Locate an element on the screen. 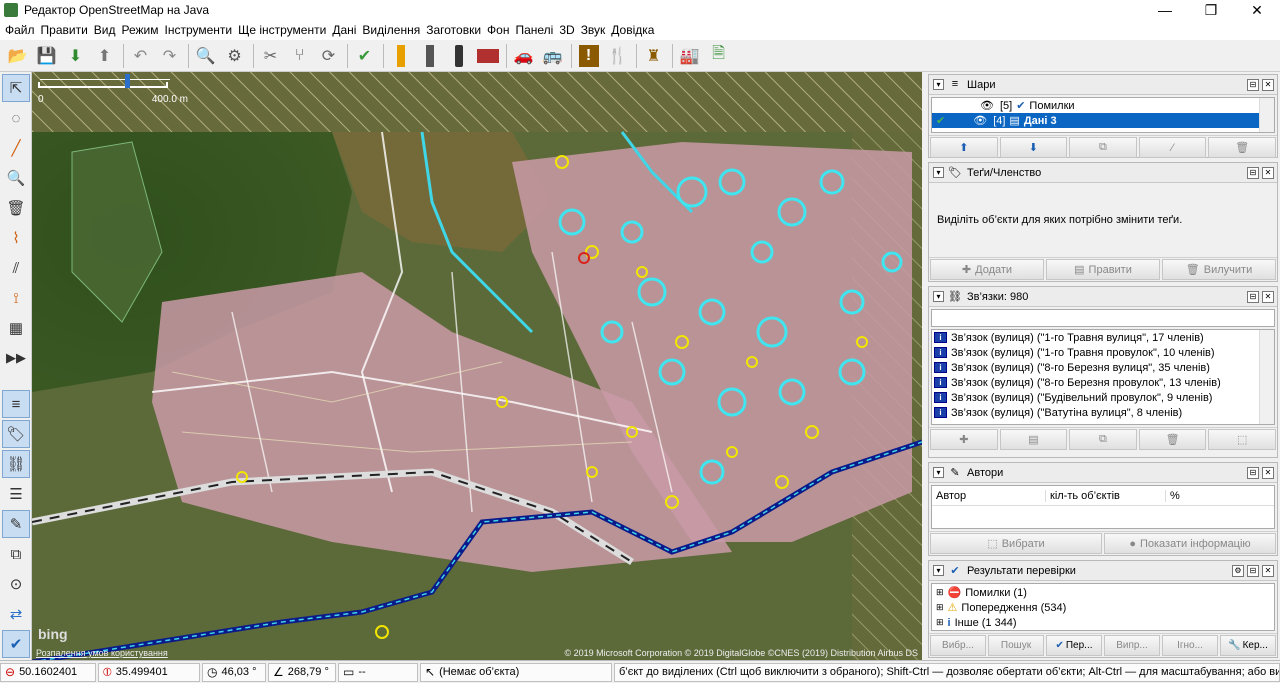 This screenshot has width=1280, height=683. changeset-icon: ⇄ is located at coordinates (16, 614).